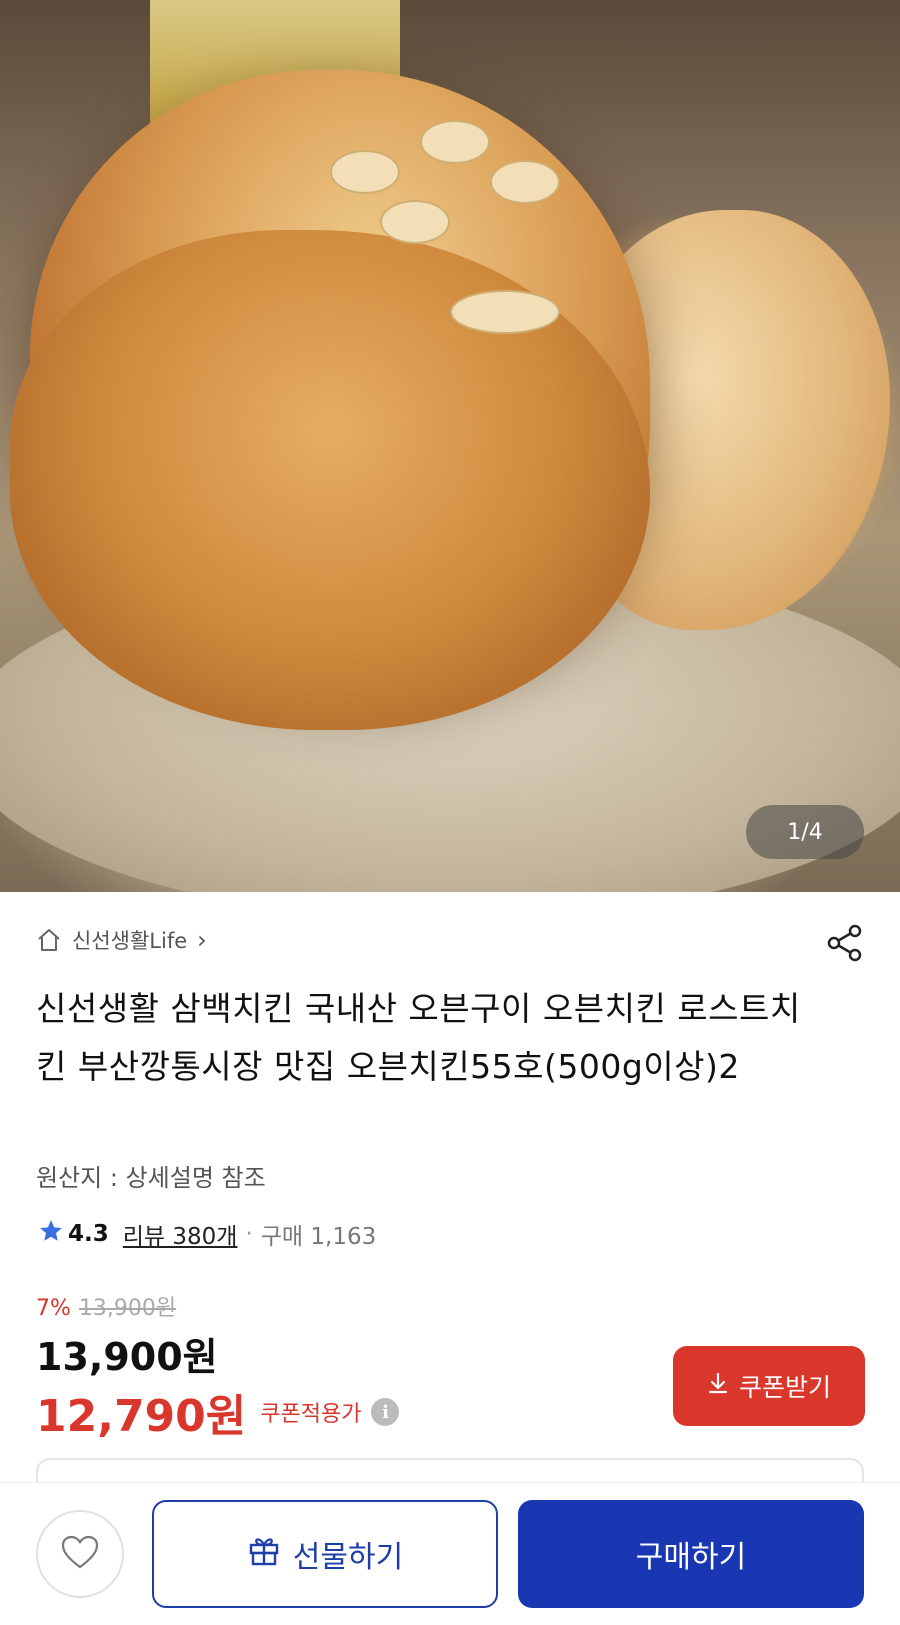 The width and height of the screenshot is (900, 1625). What do you see at coordinates (385, 1412) in the screenshot?
I see `info-icon: i` at bounding box center [385, 1412].